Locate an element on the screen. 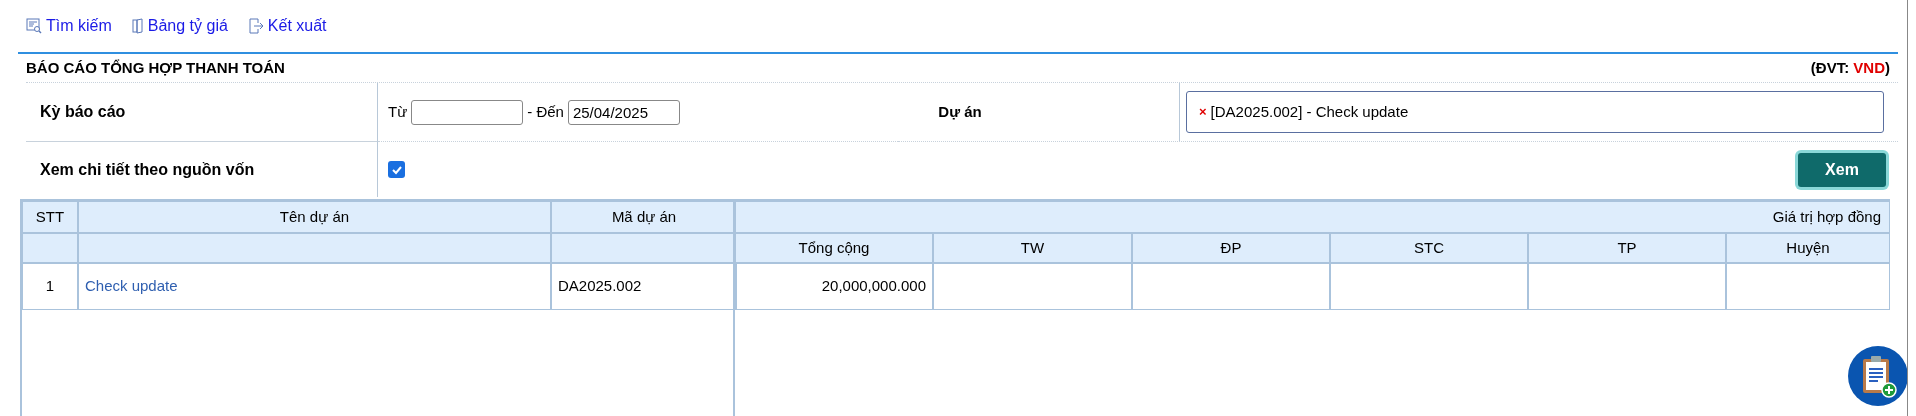 The width and height of the screenshot is (1916, 416). report-title: BÁO CÁO TỔNG HỢP THANH TOÁN is located at coordinates (155, 67).